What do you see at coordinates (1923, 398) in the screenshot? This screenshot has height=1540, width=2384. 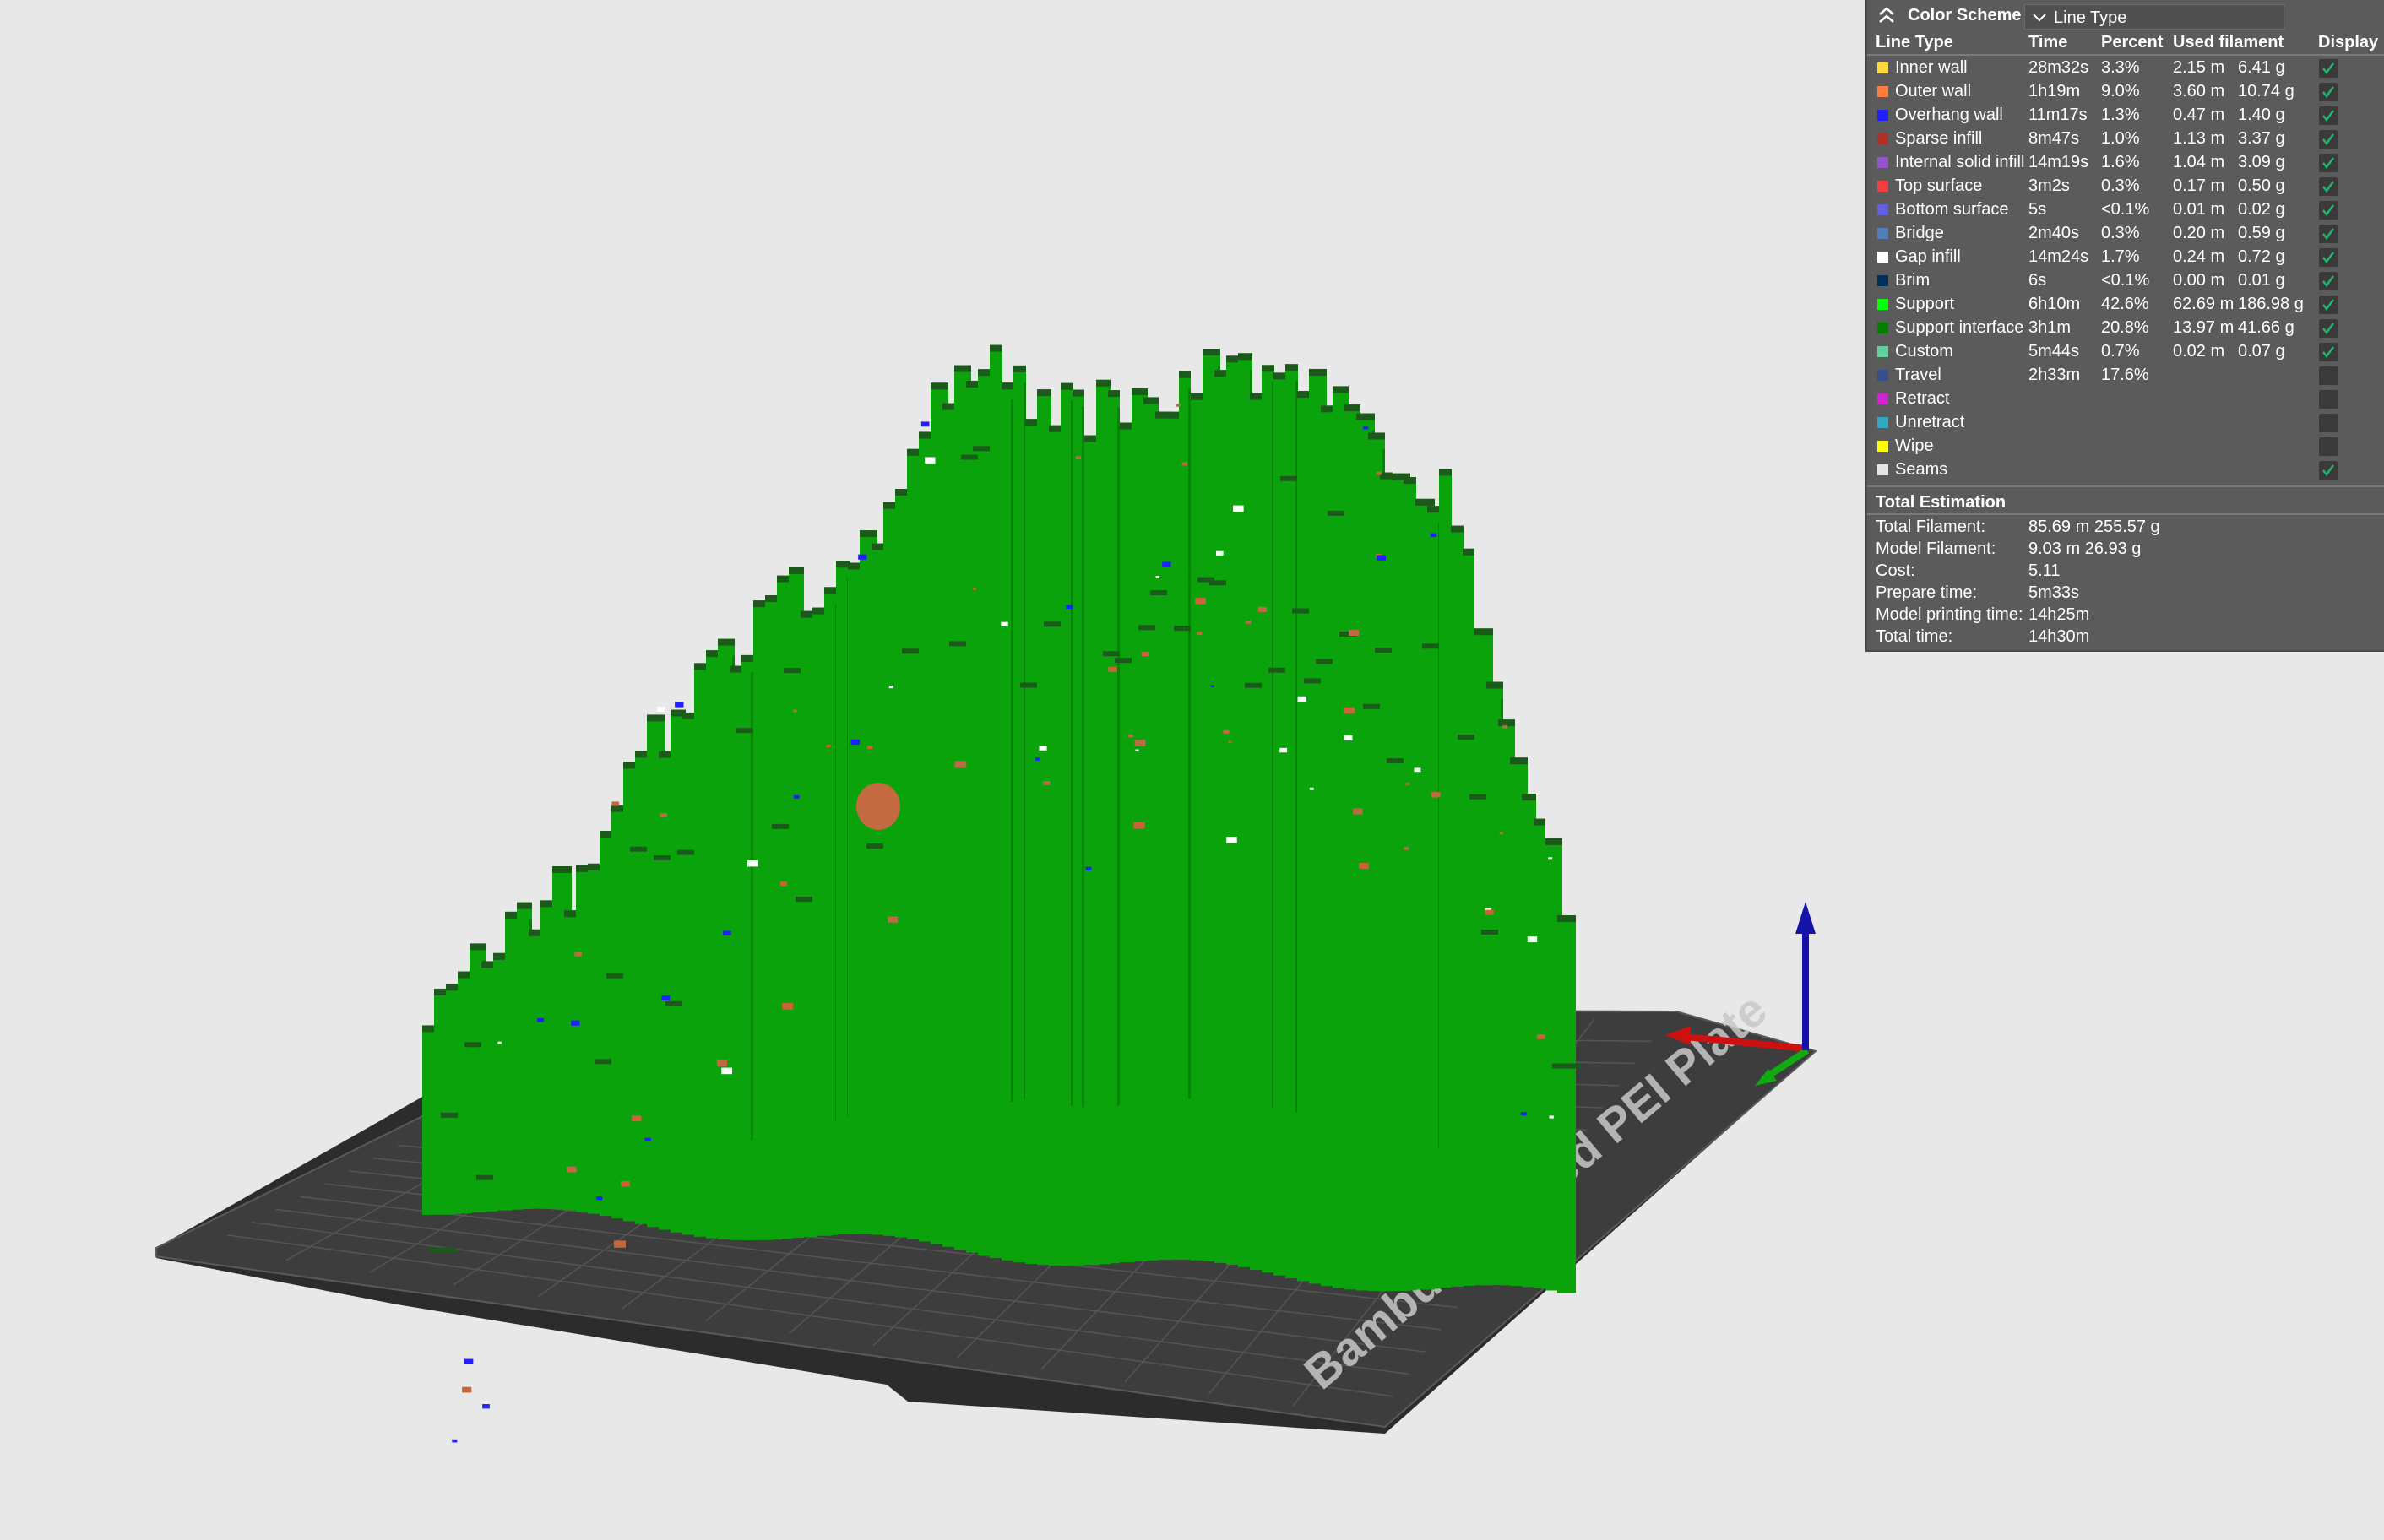 I see `line-type-name: Retract` at bounding box center [1923, 398].